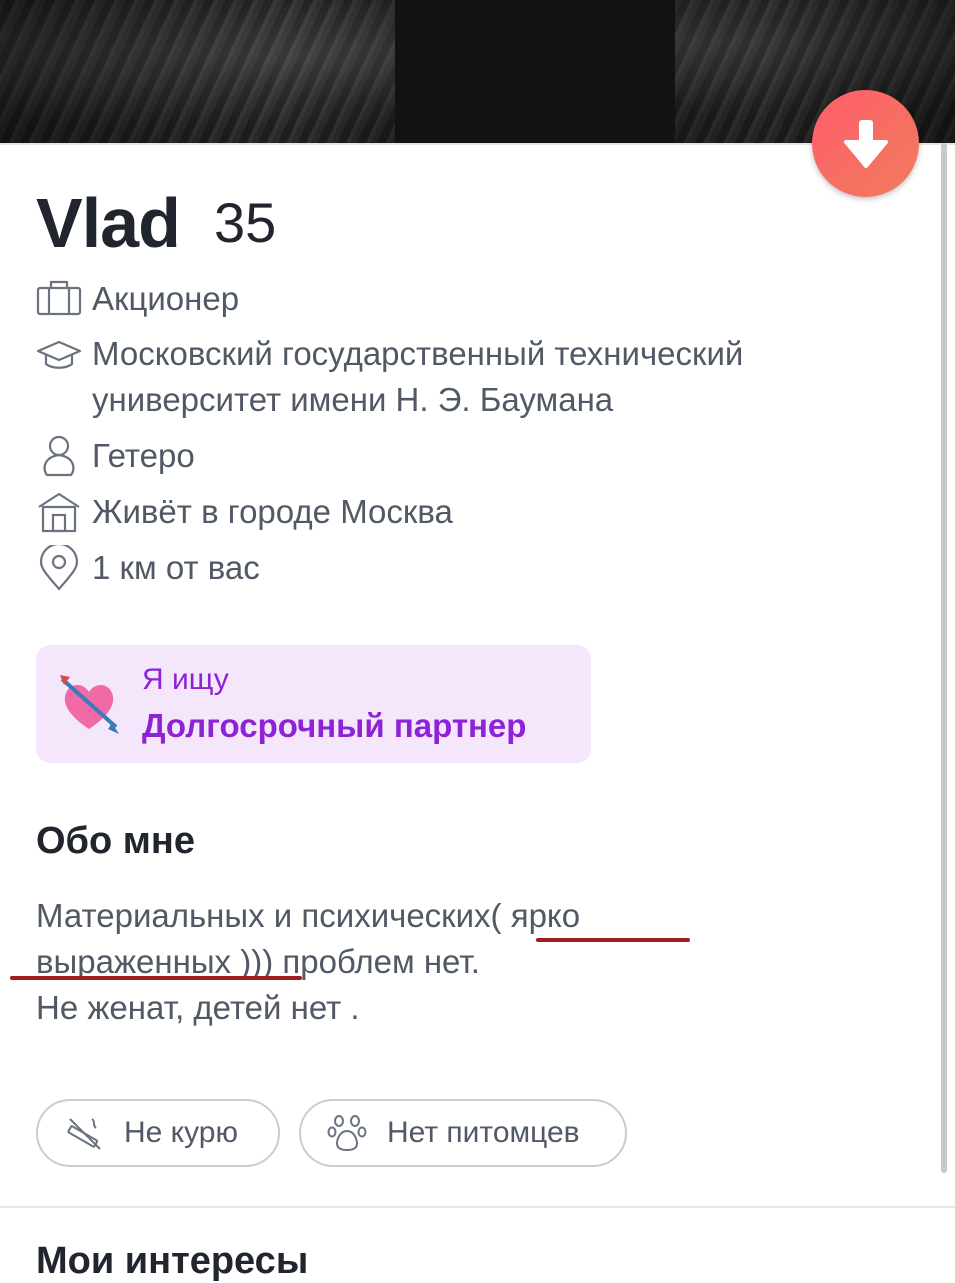  I want to click on info-city: Живёт в городе Москва, so click(244, 512).